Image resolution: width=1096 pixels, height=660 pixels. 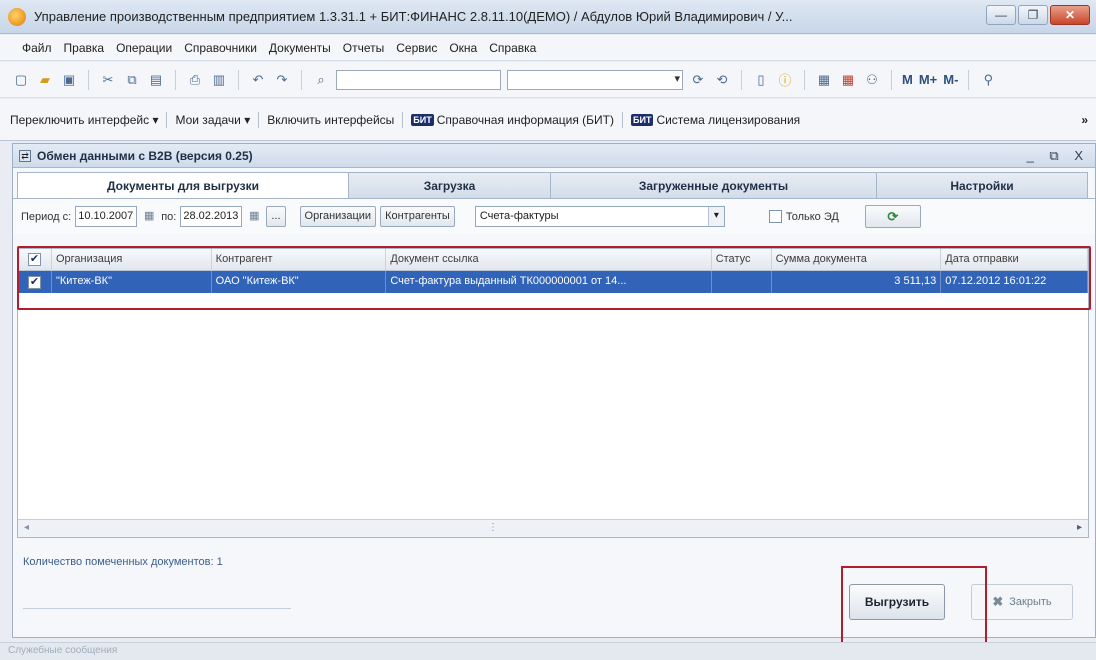 I want to click on column-header: Документ ссылка, so click(x=549, y=259).